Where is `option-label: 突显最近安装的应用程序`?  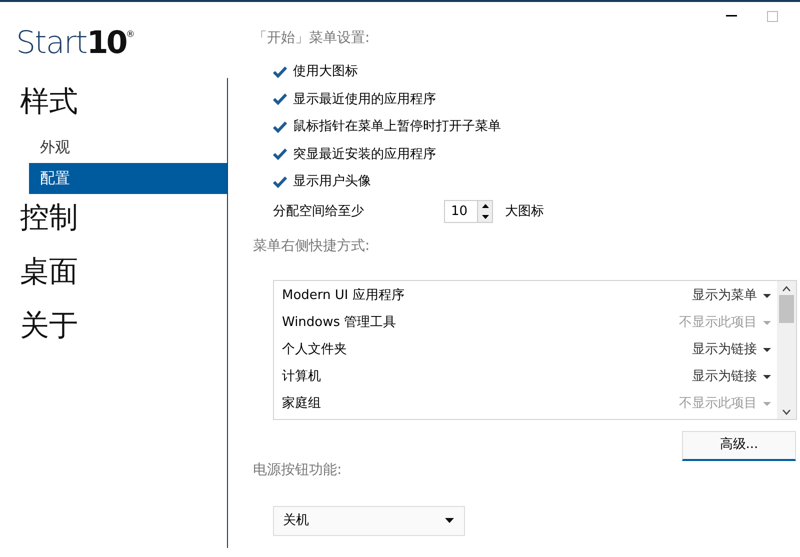
option-label: 突显最近安装的应用程序 is located at coordinates (364, 155).